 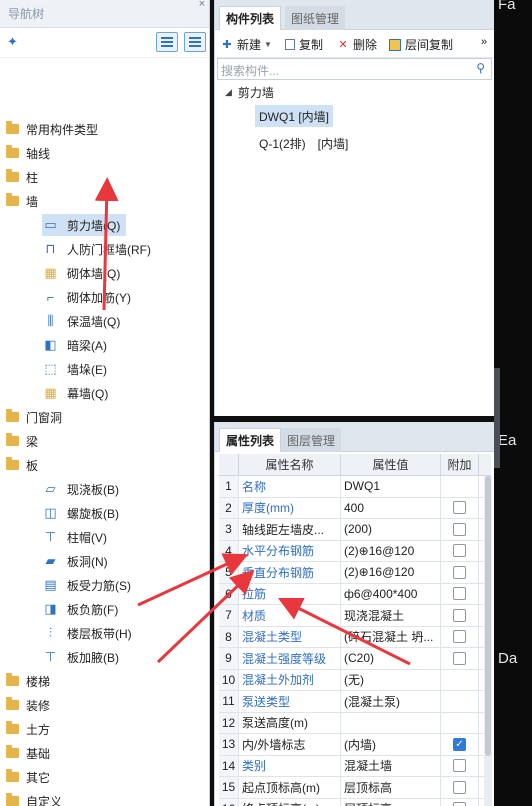 I want to click on tree-item: ⫼ 保温墙(Q), so click(x=81, y=321).